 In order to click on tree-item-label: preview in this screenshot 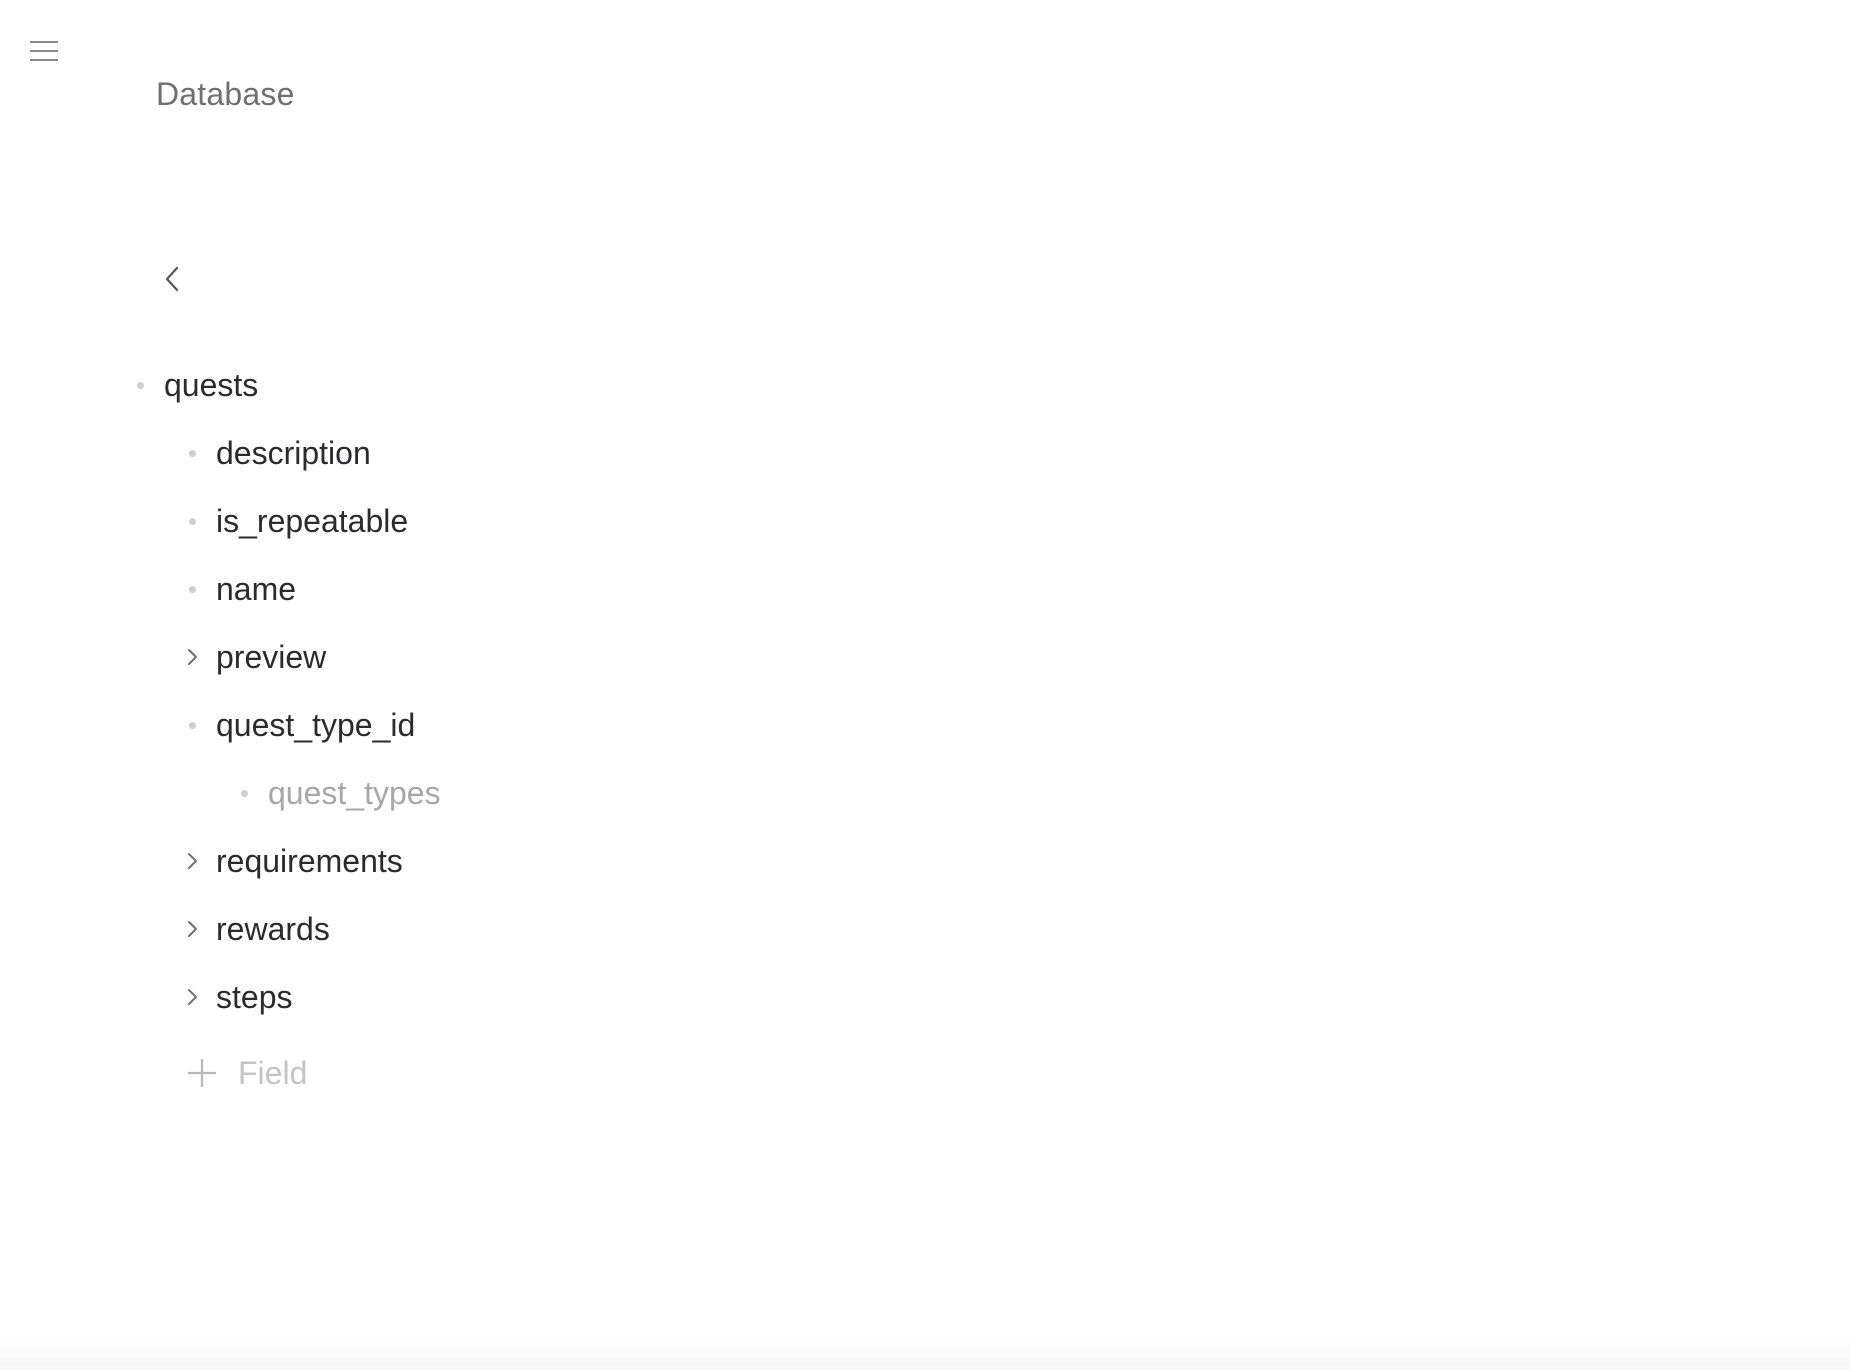, I will do `click(271, 656)`.